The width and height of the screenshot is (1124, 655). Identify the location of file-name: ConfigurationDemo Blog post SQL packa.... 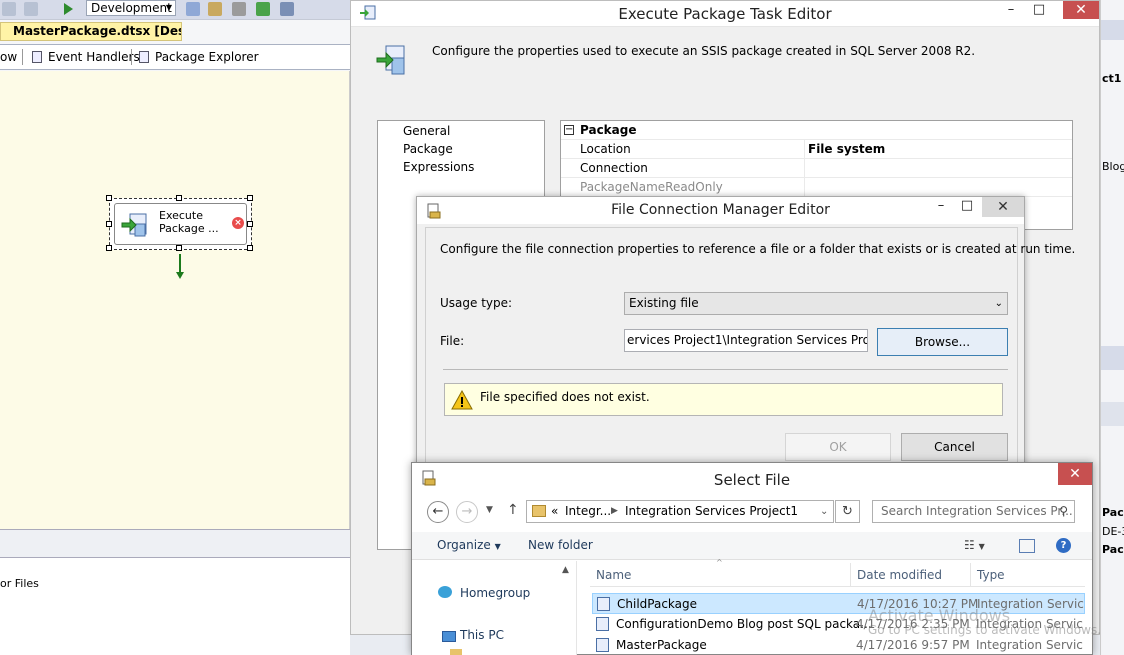
(744, 624).